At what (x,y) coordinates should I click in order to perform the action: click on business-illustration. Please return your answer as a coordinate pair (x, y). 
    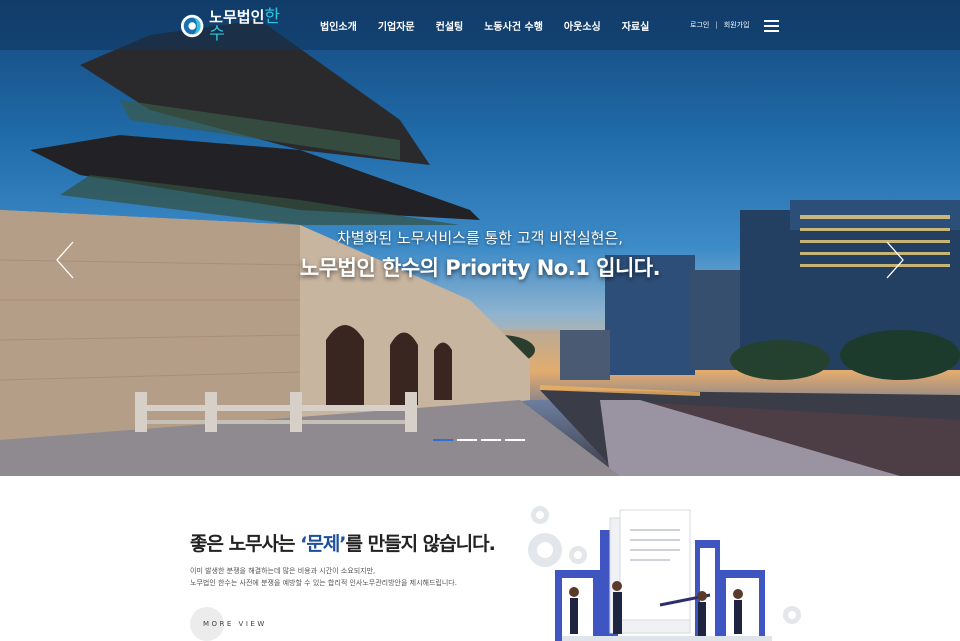
    Looking at the image, I should click on (664, 573).